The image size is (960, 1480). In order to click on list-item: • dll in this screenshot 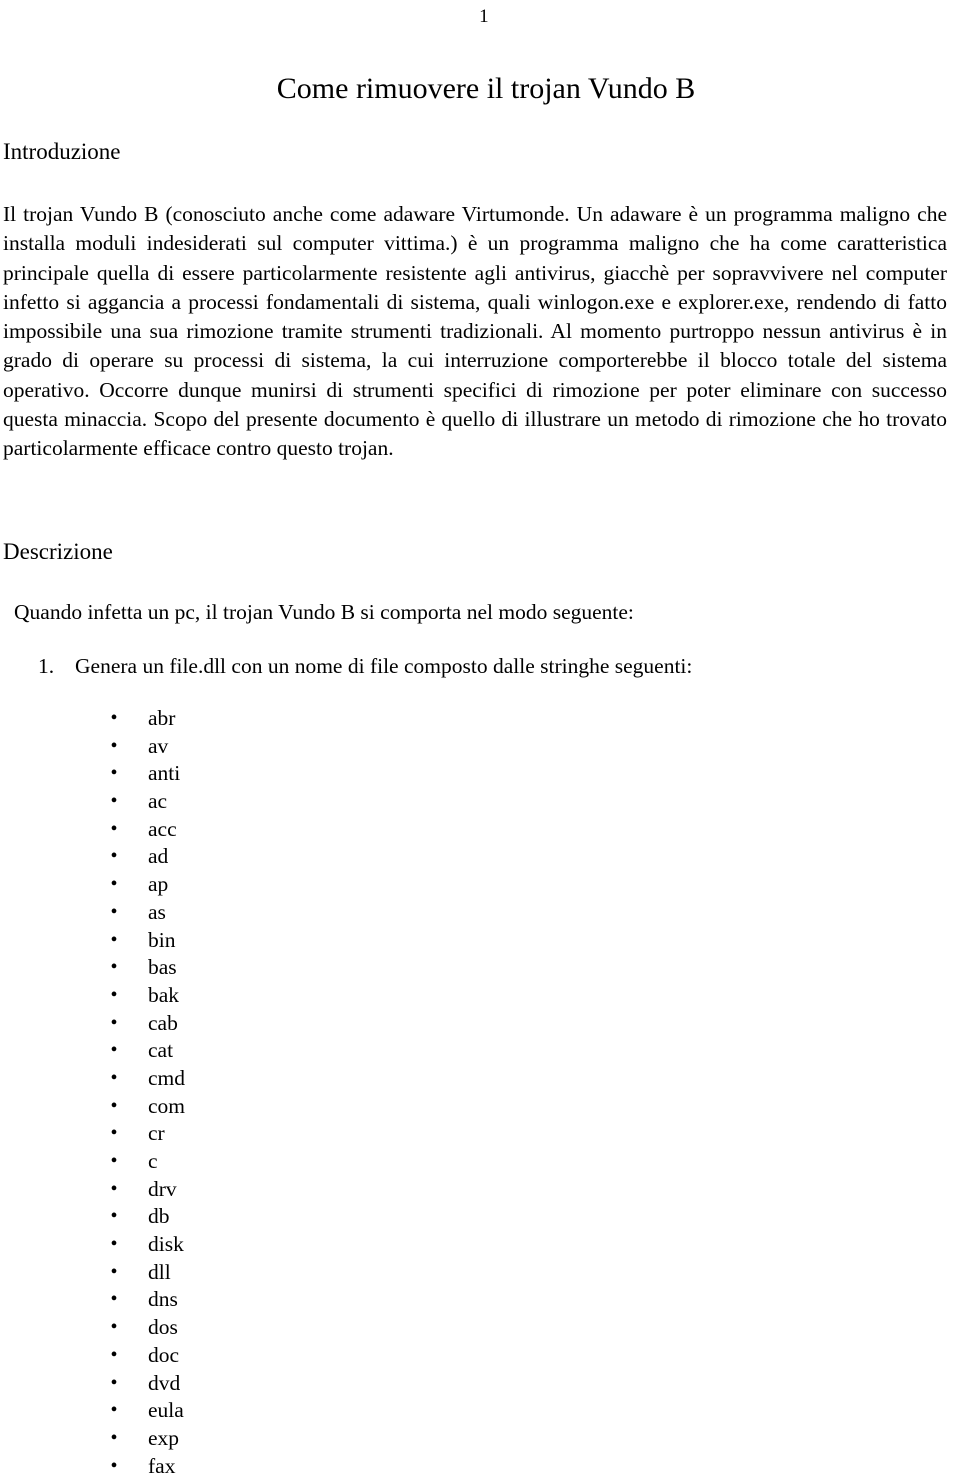, I will do `click(200, 1273)`.